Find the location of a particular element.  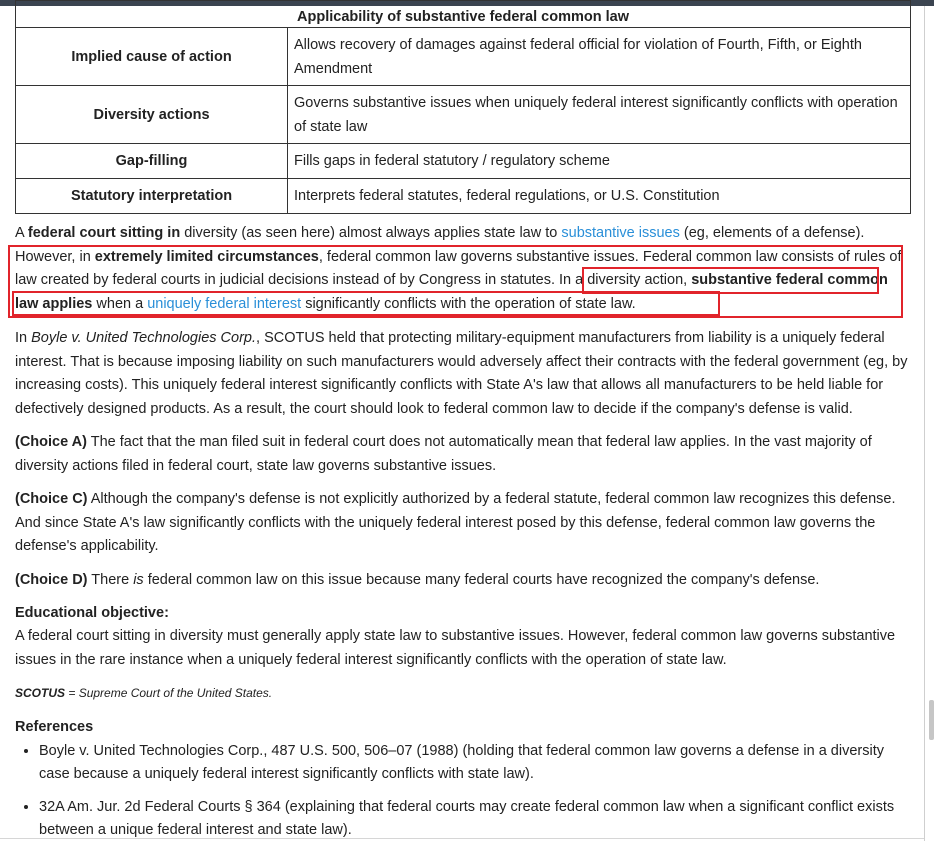

scrollbar-thumb is located at coordinates (931, 720).